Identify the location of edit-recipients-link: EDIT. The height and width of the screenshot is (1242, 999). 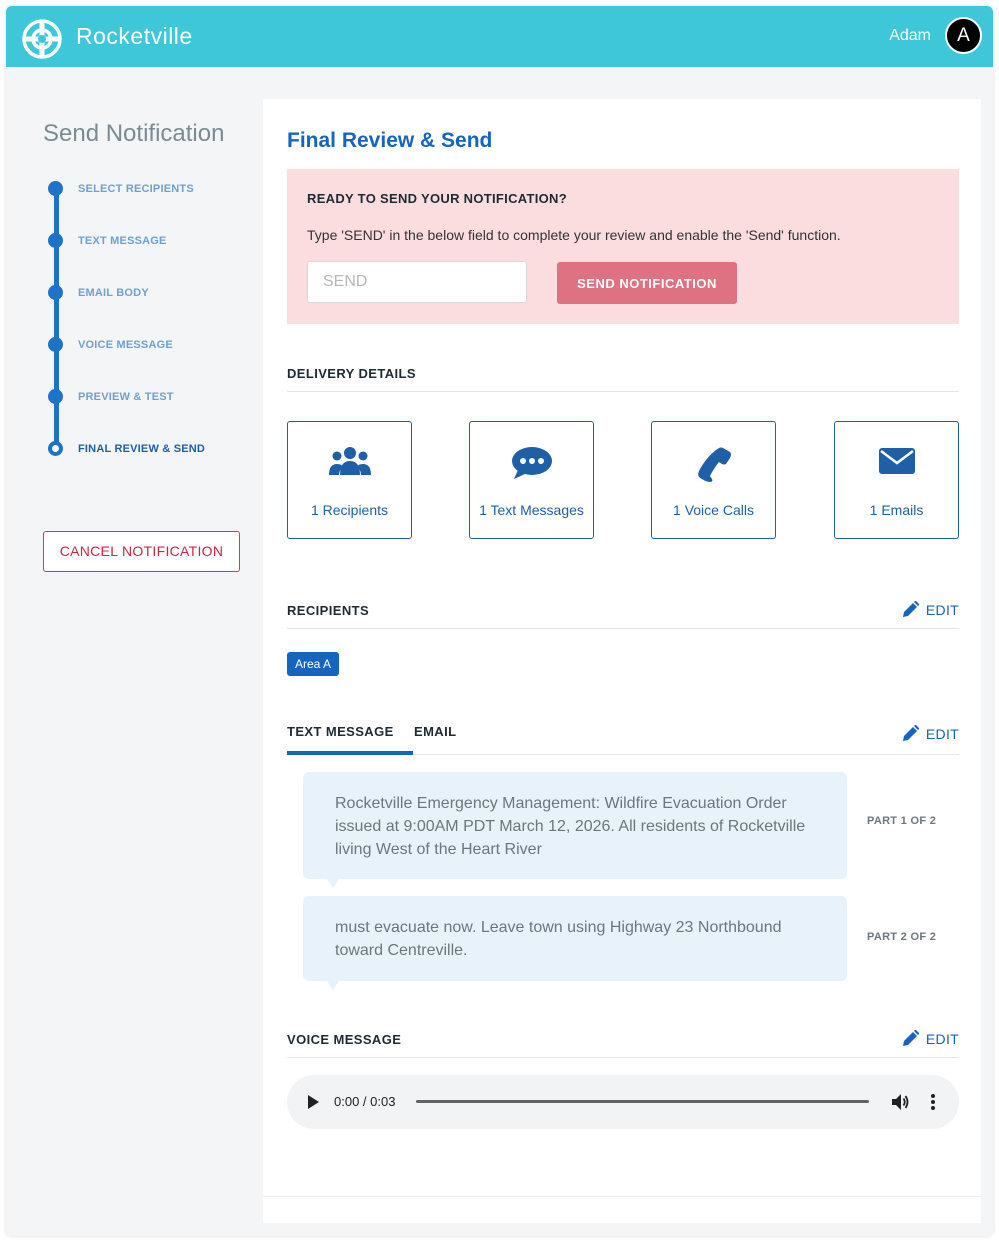
(930, 609).